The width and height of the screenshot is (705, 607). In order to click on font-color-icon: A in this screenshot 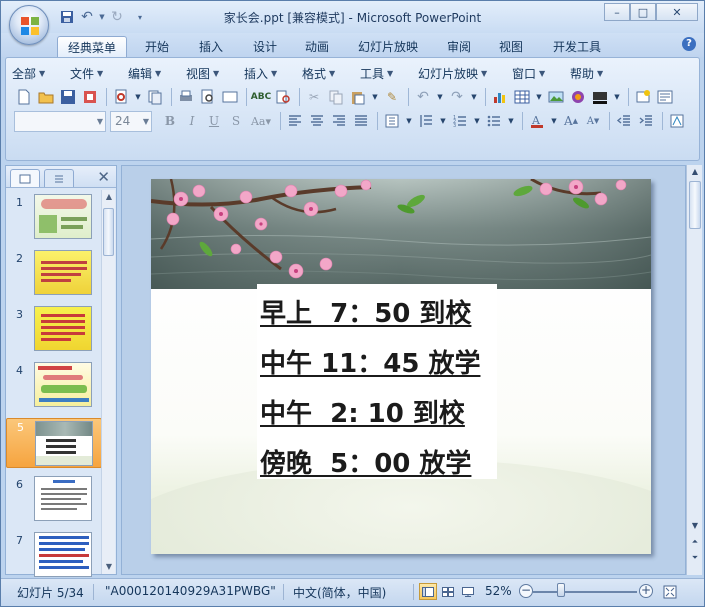, I will do `click(537, 121)`.